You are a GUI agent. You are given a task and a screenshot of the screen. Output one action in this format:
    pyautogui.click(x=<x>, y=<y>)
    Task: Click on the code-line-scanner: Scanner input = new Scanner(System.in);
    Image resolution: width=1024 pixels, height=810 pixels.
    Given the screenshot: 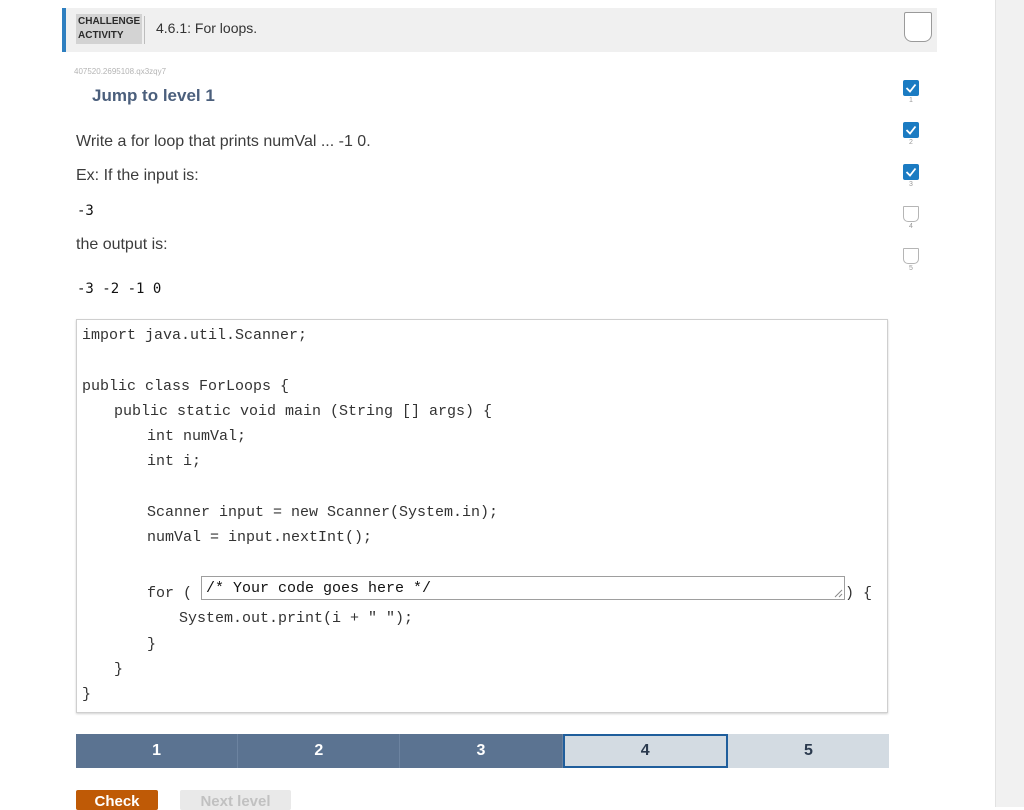 What is the action you would take?
    pyautogui.click(x=322, y=512)
    